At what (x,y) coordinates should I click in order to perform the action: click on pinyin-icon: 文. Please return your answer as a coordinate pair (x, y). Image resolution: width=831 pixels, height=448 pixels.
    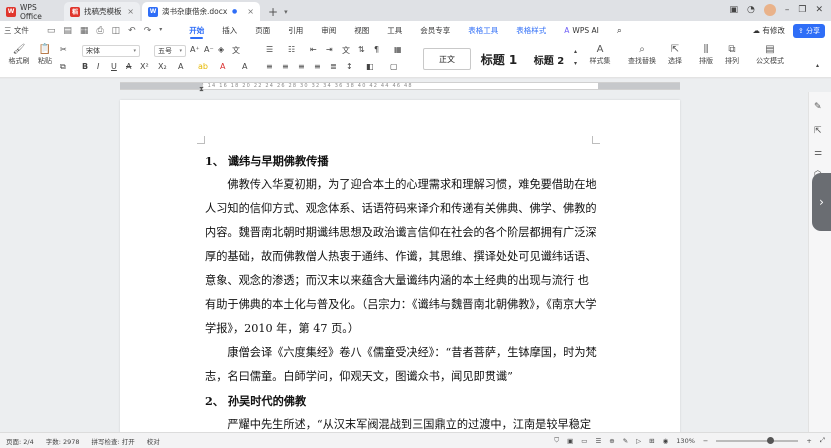
    Looking at the image, I should click on (236, 50).